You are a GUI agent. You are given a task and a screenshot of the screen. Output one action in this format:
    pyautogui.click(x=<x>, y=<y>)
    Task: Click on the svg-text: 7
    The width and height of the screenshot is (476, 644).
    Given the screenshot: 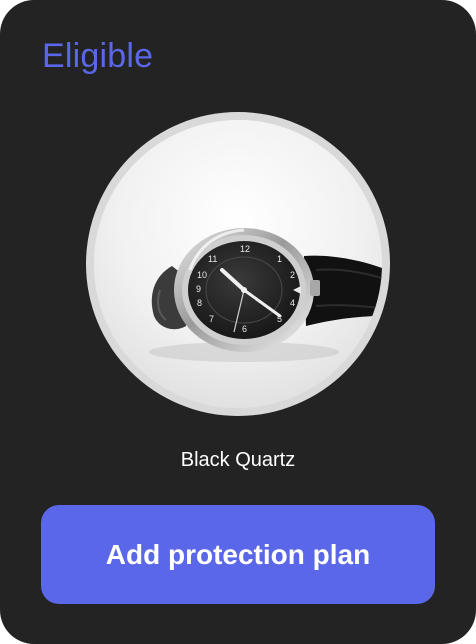 What is the action you would take?
    pyautogui.click(x=211, y=319)
    